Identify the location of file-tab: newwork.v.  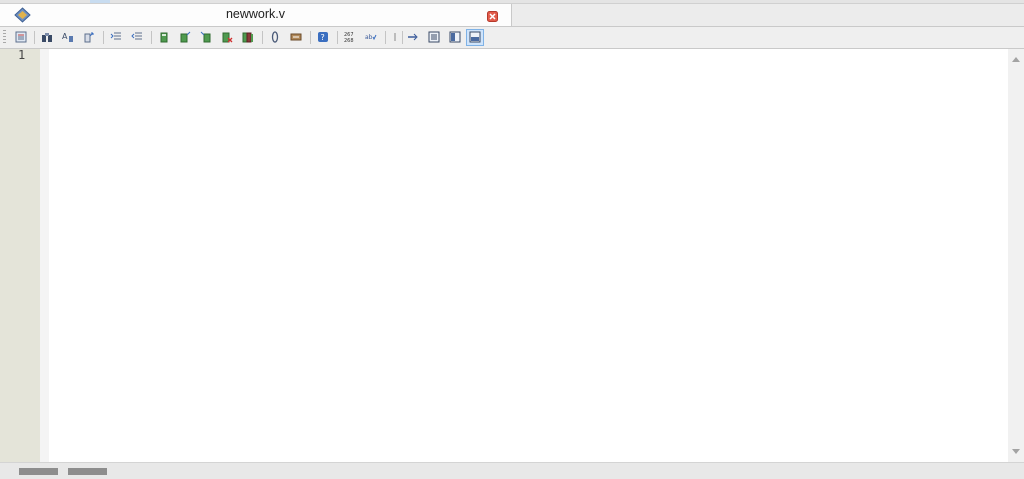
(256, 15).